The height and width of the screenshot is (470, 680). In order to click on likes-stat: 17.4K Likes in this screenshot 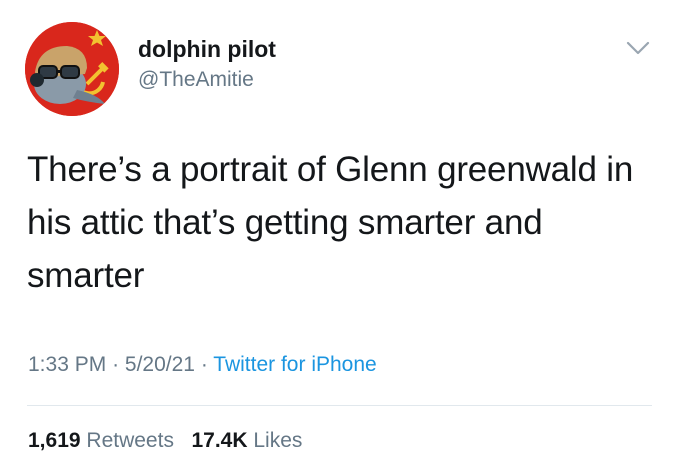, I will do `click(246, 440)`.